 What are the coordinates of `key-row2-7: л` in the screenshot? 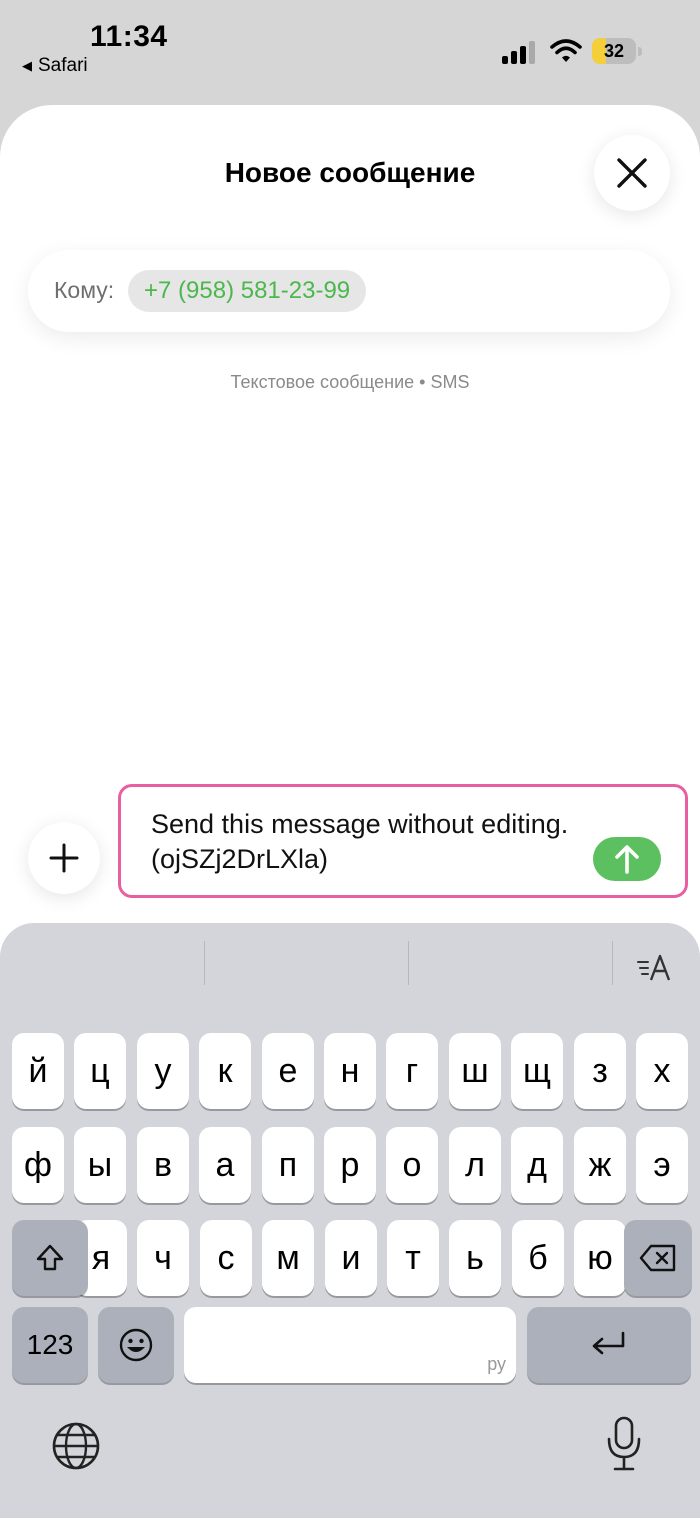 It's located at (475, 1165).